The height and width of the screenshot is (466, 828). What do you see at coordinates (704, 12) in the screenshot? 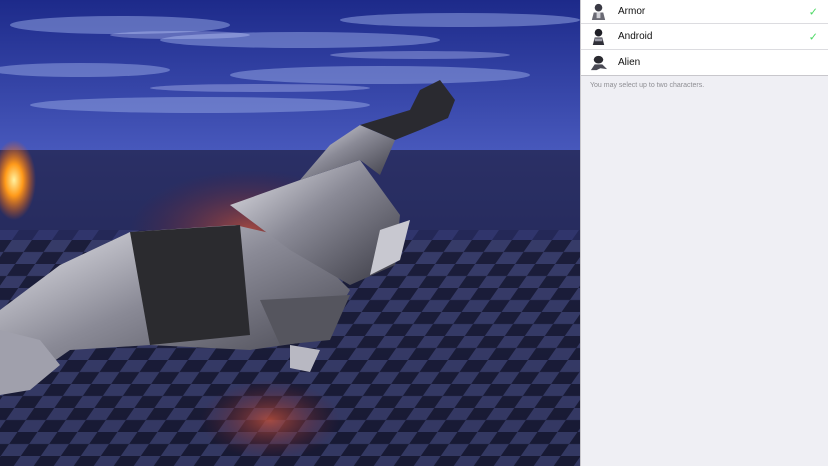
I see `character-row-armor: Armor ✓` at bounding box center [704, 12].